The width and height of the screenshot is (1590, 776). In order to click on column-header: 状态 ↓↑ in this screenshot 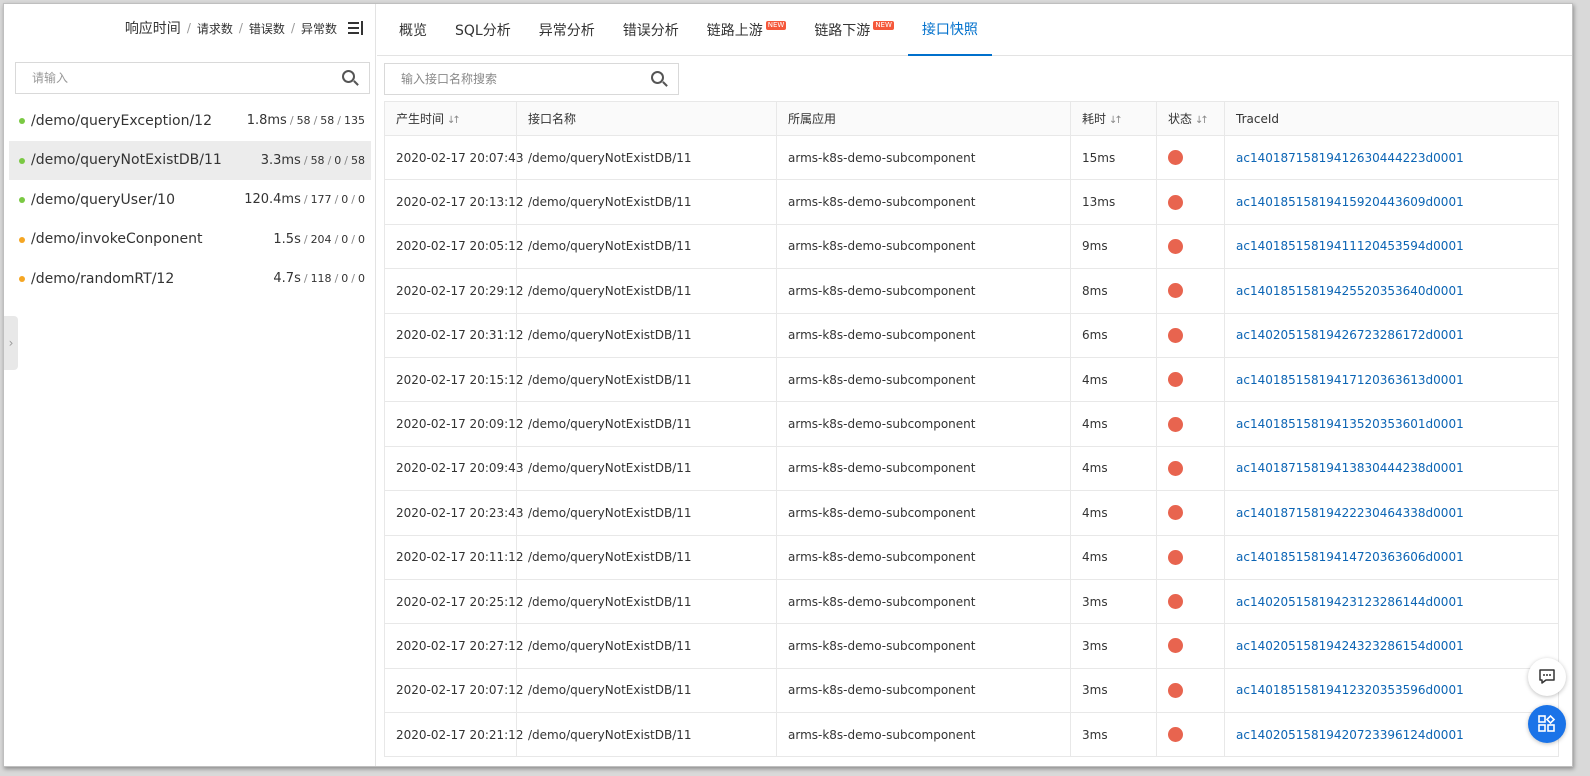, I will do `click(1190, 118)`.